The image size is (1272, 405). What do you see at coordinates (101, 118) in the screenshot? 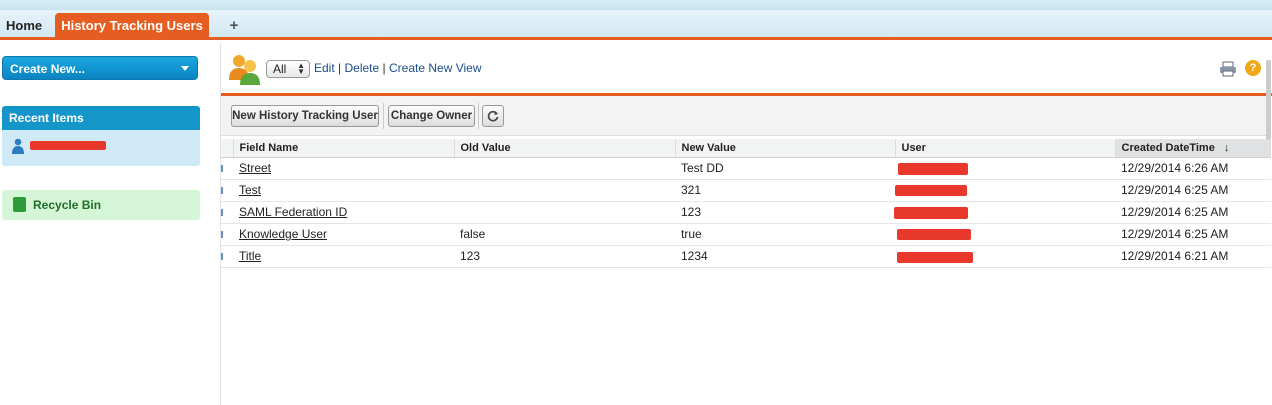
I see `recent-items-header: Recent Items` at bounding box center [101, 118].